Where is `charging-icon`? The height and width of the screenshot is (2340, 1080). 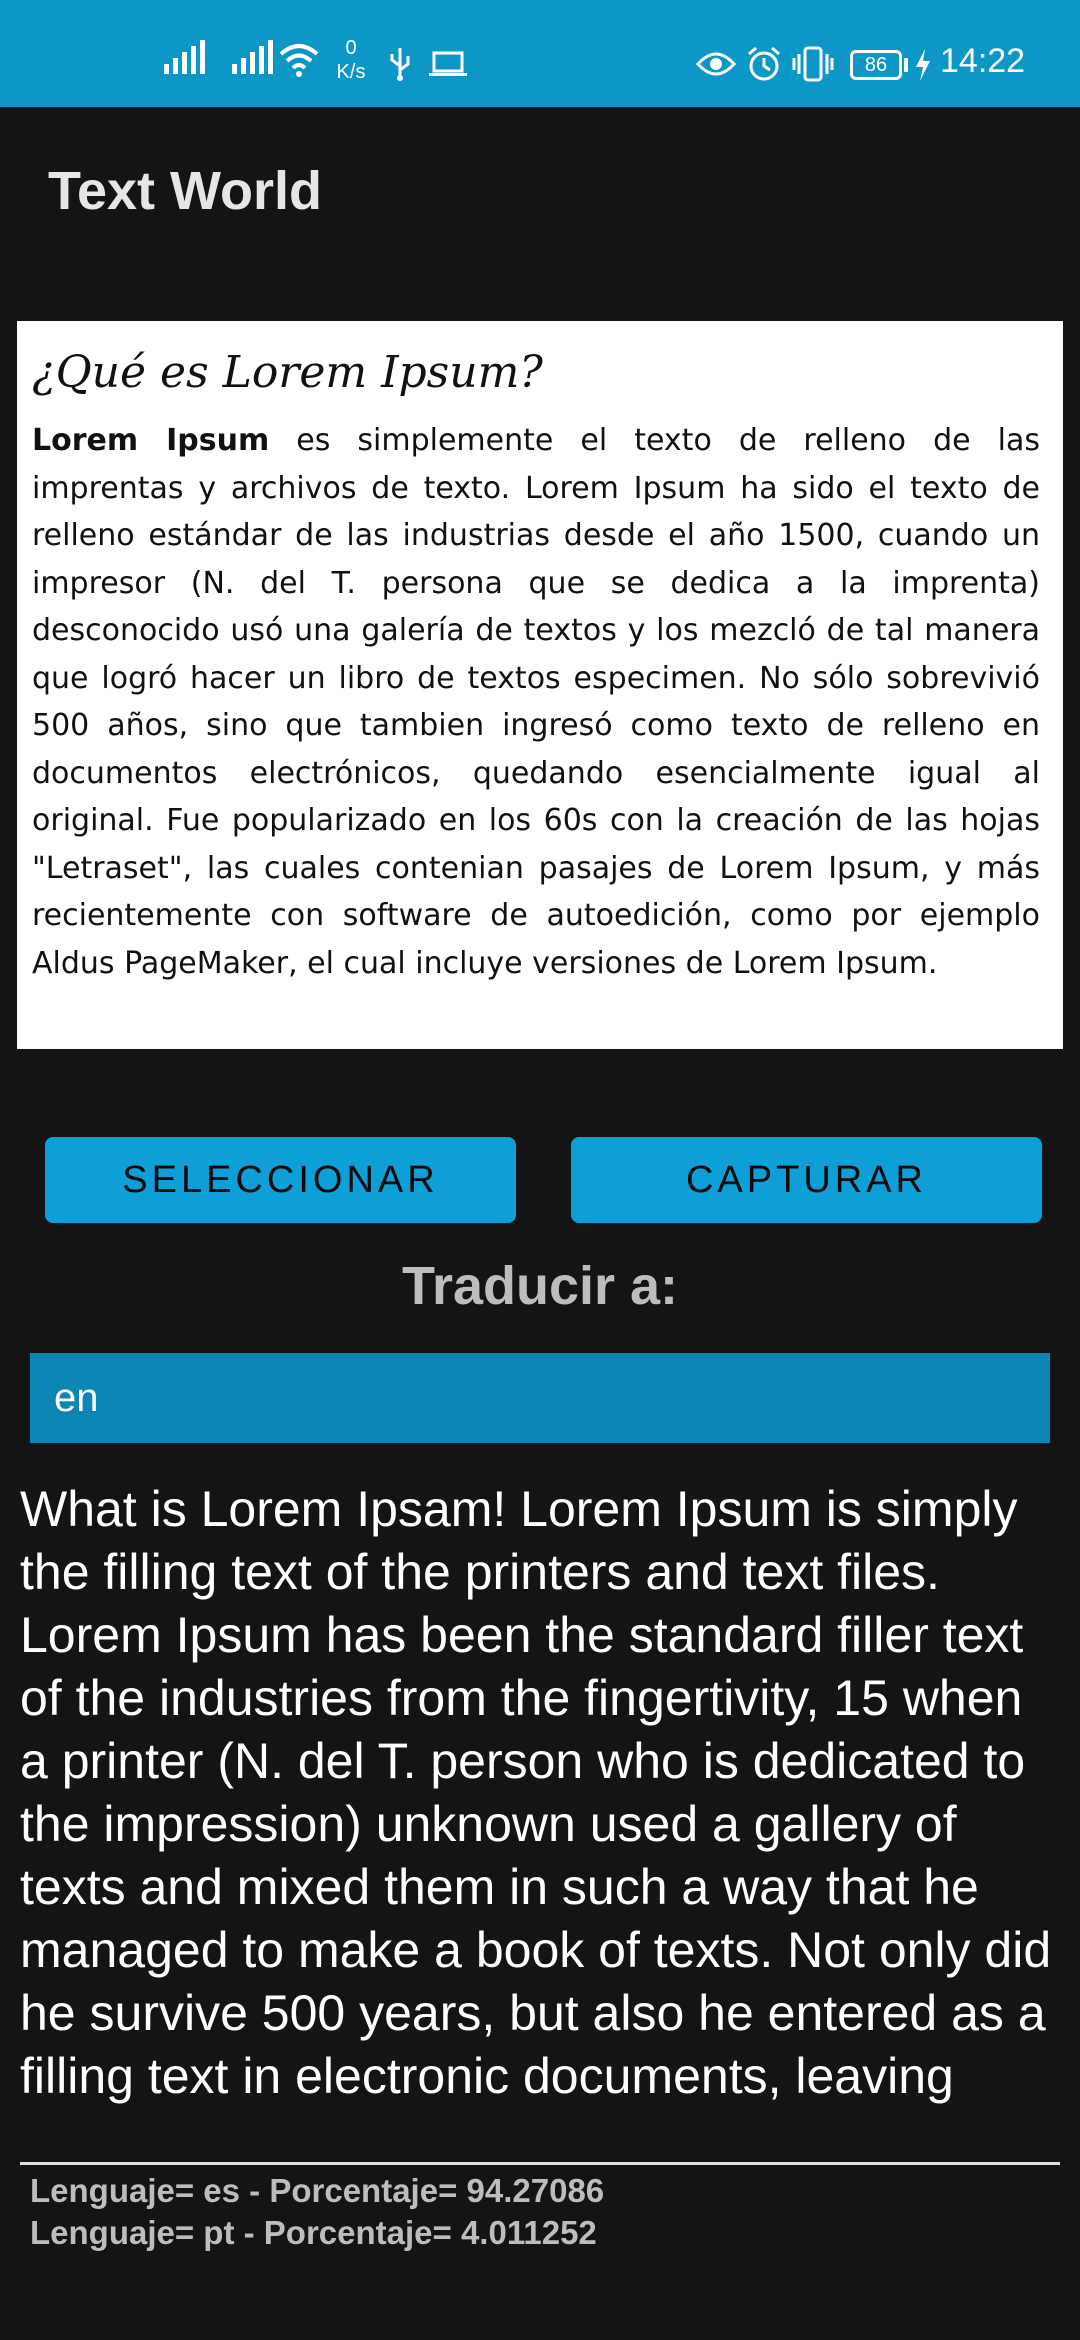
charging-icon is located at coordinates (923, 65).